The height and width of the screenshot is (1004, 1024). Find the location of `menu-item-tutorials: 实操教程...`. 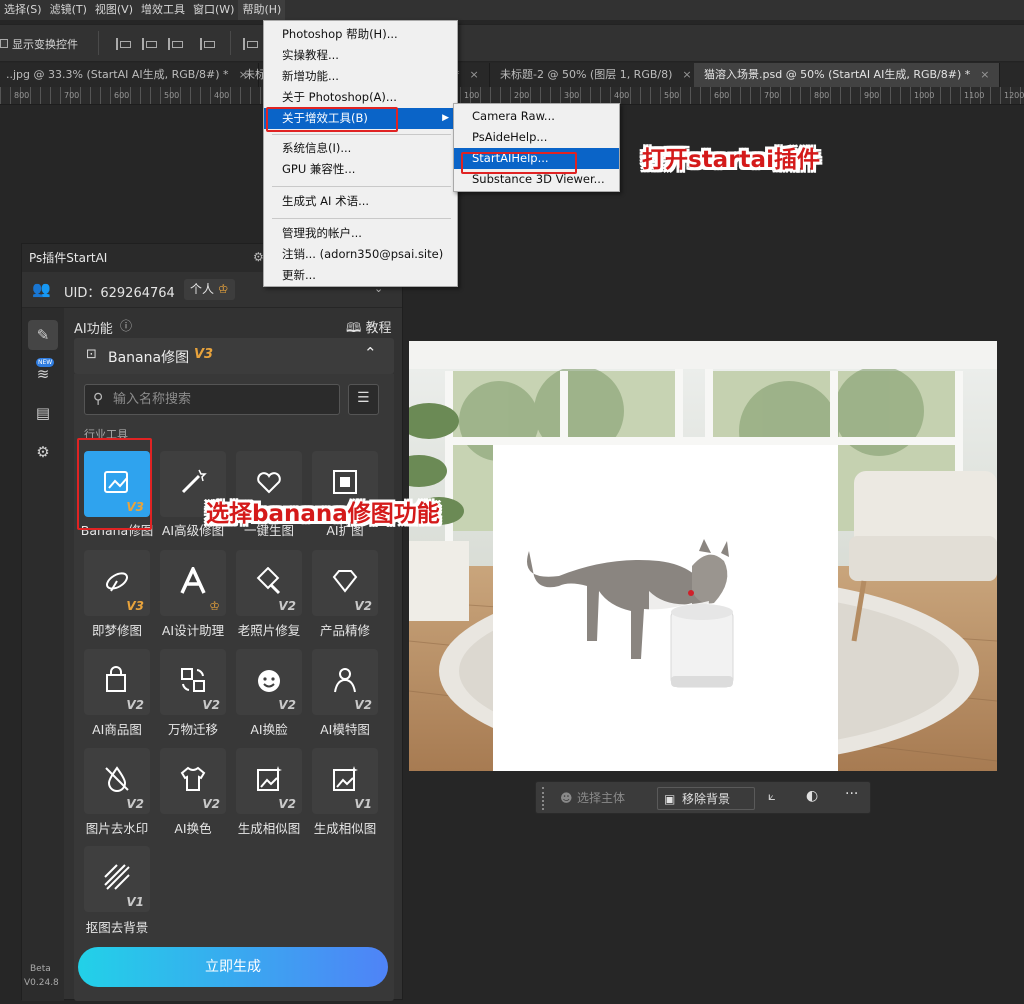

menu-item-tutorials: 实操教程... is located at coordinates (360, 55).